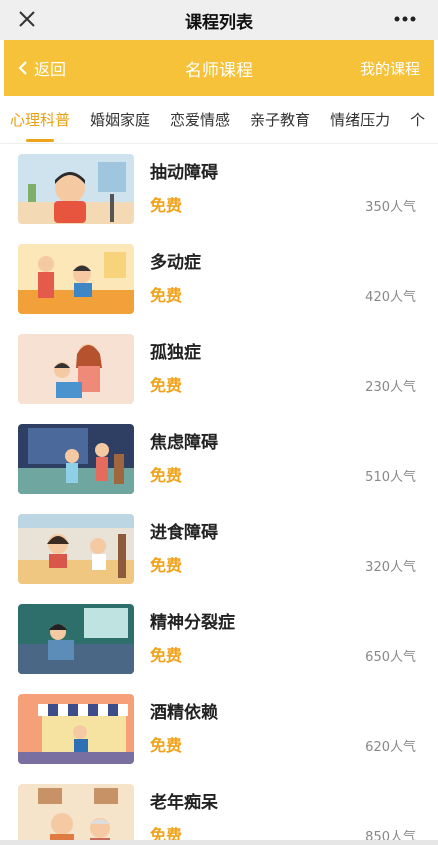  Describe the element at coordinates (200, 119) in the screenshot. I see `tab-love-emotion: 恋爱情感` at that location.